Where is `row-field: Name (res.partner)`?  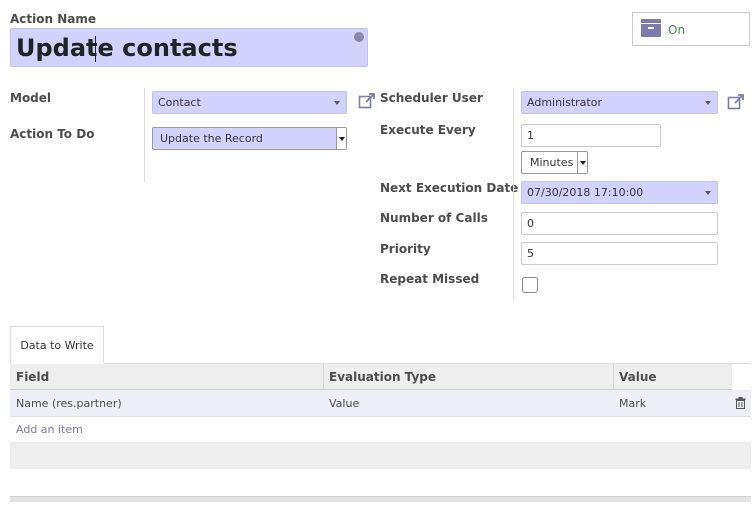
row-field: Name (res.partner) is located at coordinates (69, 403).